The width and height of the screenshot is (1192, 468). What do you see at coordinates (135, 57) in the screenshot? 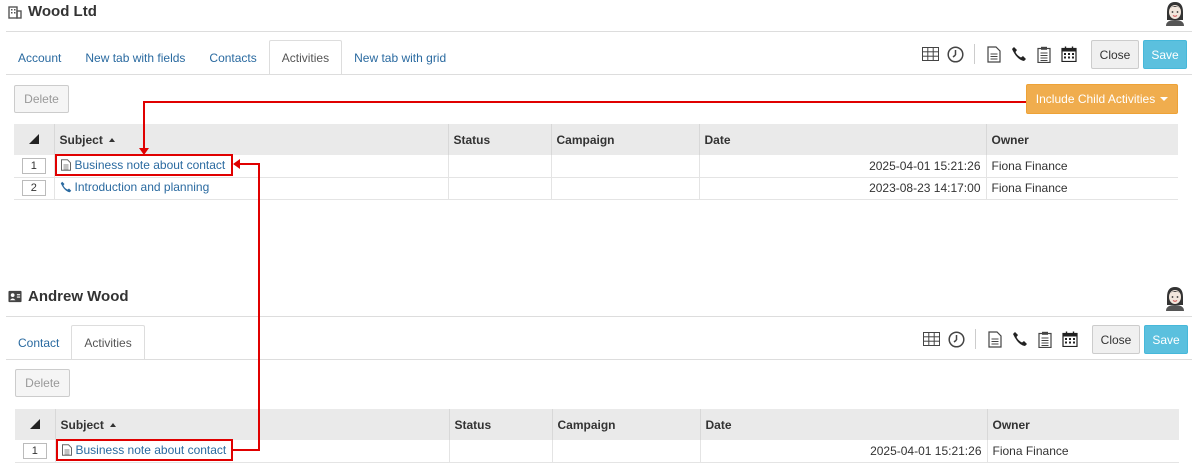
I see `tab-new-tab-with-fields: New tab with fields` at bounding box center [135, 57].